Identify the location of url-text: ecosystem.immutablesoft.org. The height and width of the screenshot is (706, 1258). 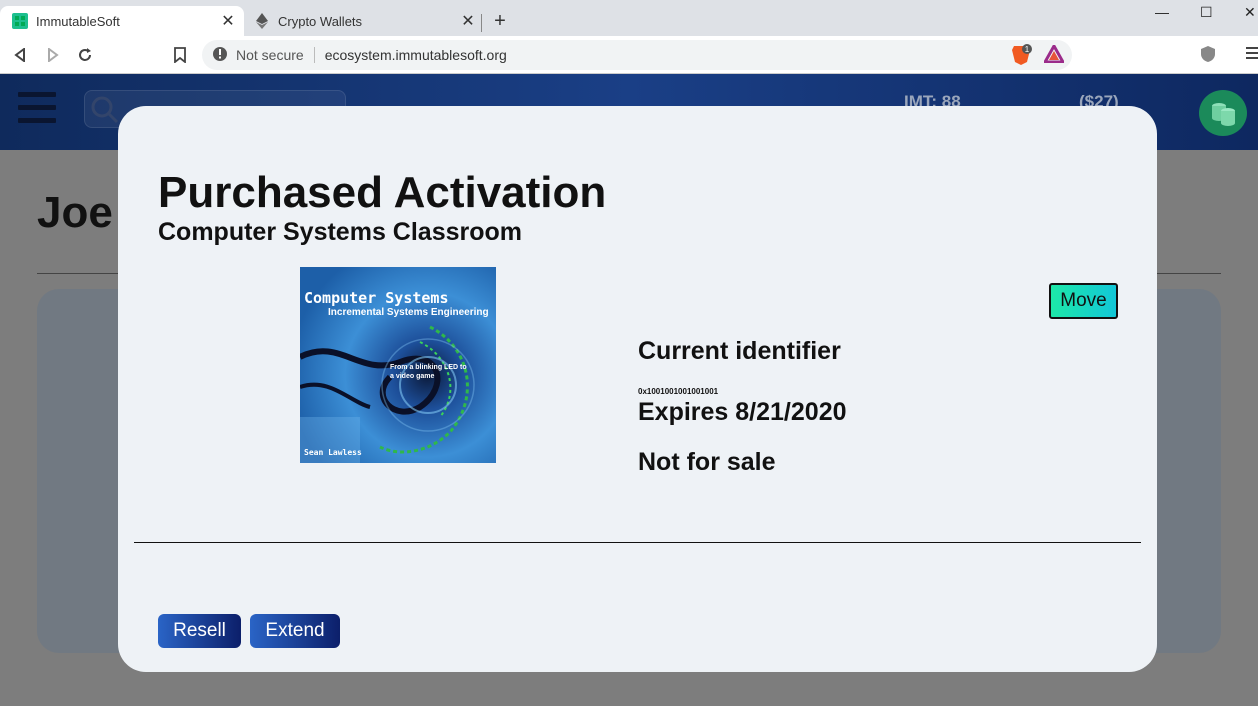
(415, 55).